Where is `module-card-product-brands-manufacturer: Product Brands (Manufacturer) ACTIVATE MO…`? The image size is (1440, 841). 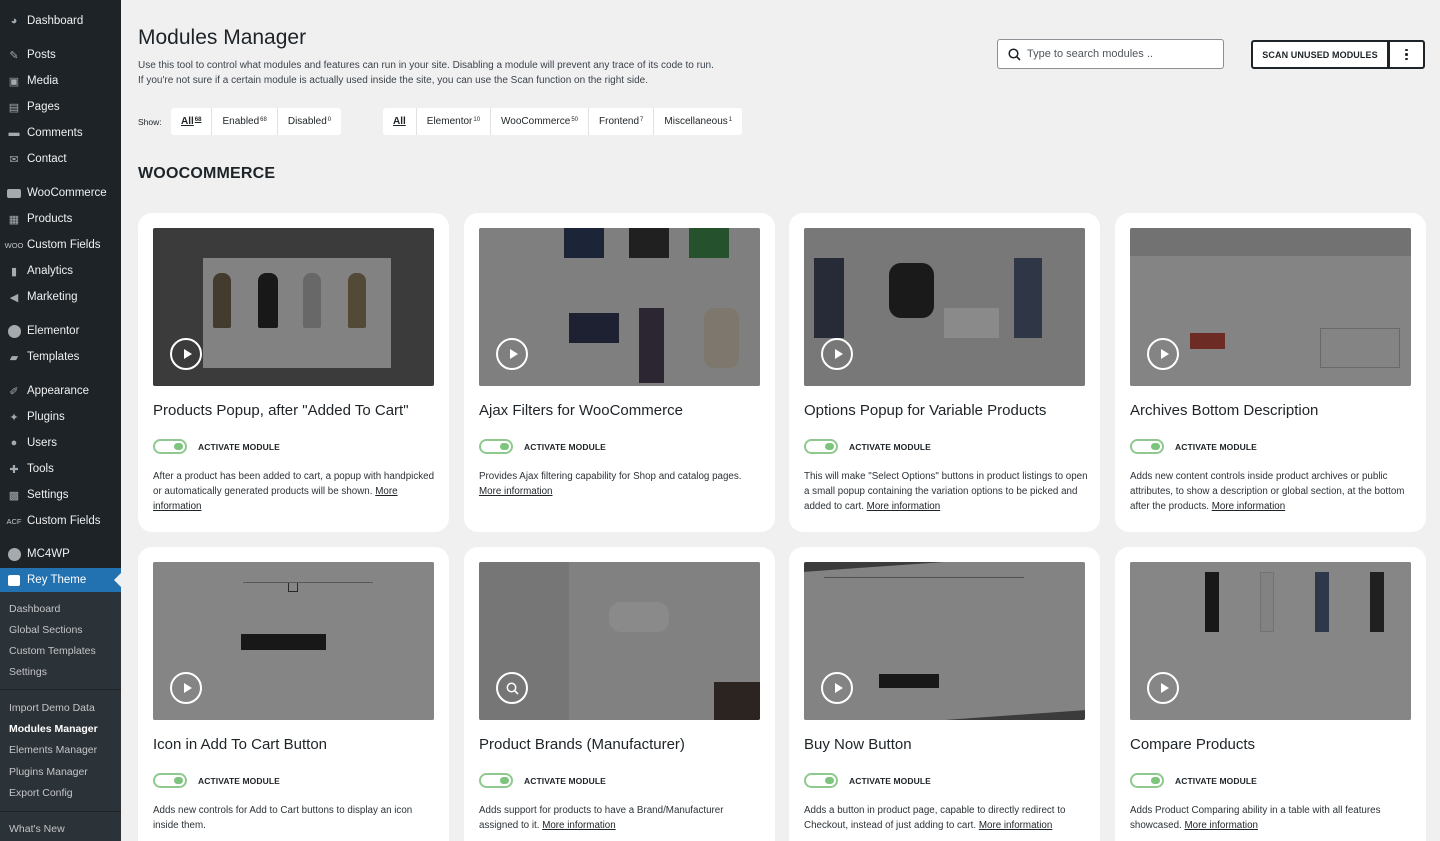 module-card-product-brands-manufacturer: Product Brands (Manufacturer) ACTIVATE MO… is located at coordinates (619, 694).